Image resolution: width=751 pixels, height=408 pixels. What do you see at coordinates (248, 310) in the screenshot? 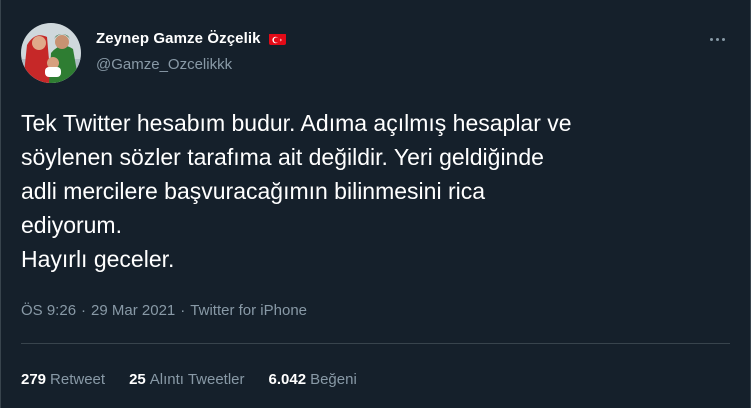
I see `tweet-source: Twitter for iPhone` at bounding box center [248, 310].